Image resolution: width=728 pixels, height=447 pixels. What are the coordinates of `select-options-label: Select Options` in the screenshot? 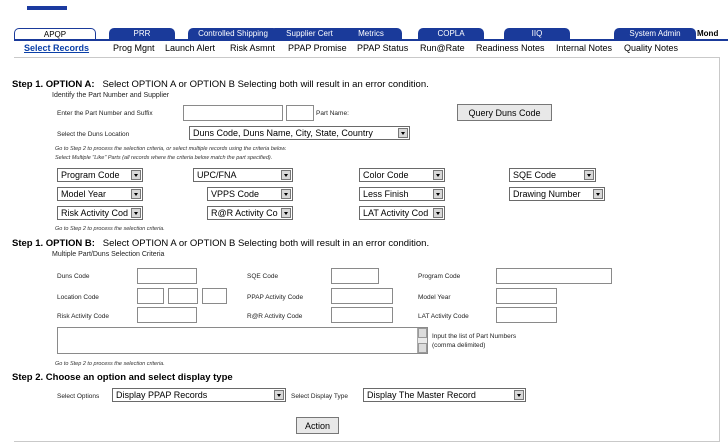 It's located at (78, 396).